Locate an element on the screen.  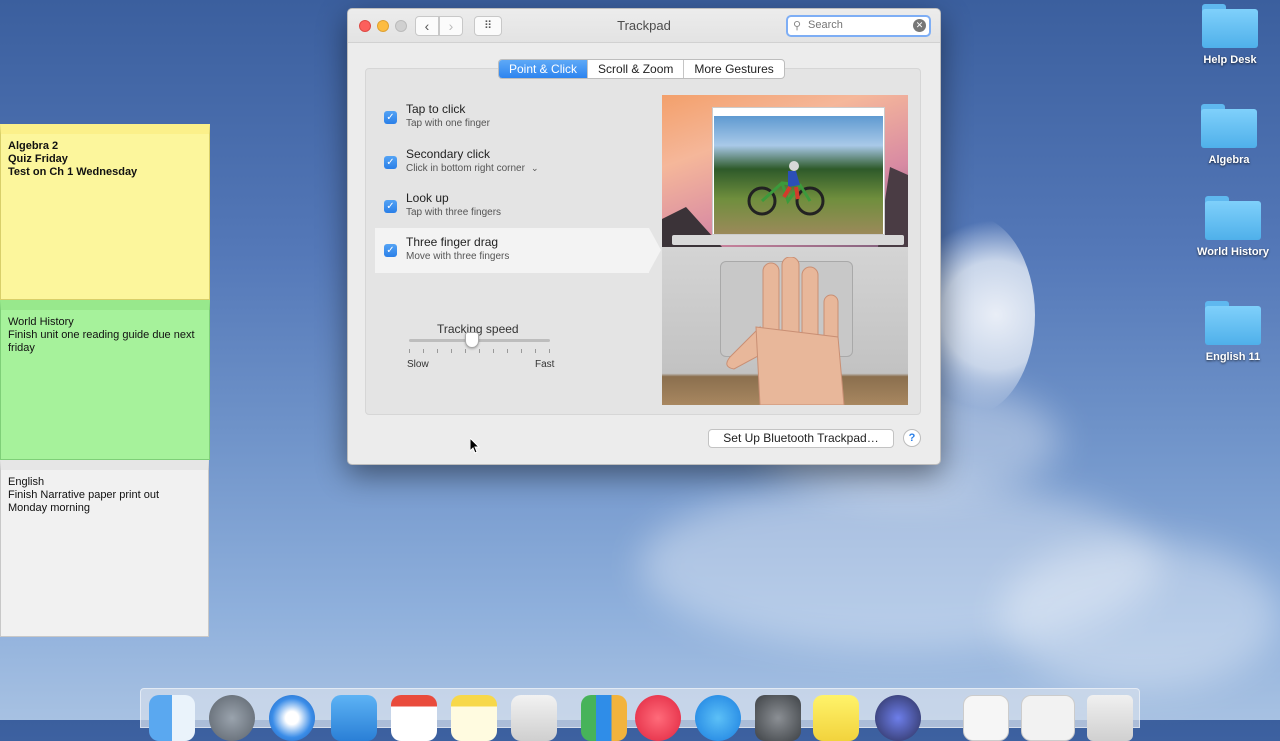
notes-icon is located at coordinates (474, 718).